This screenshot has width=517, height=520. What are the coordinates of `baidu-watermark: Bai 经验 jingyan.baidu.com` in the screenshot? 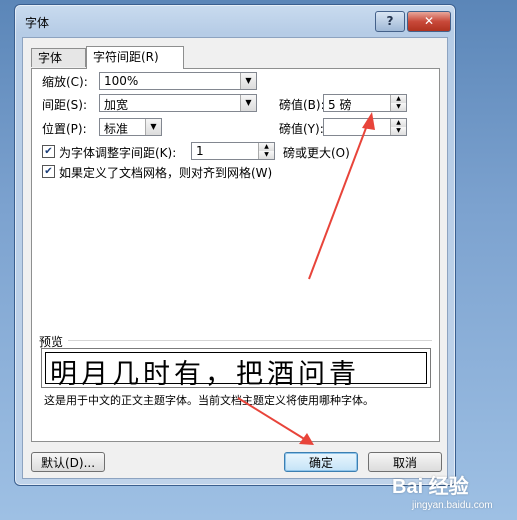 It's located at (442, 490).